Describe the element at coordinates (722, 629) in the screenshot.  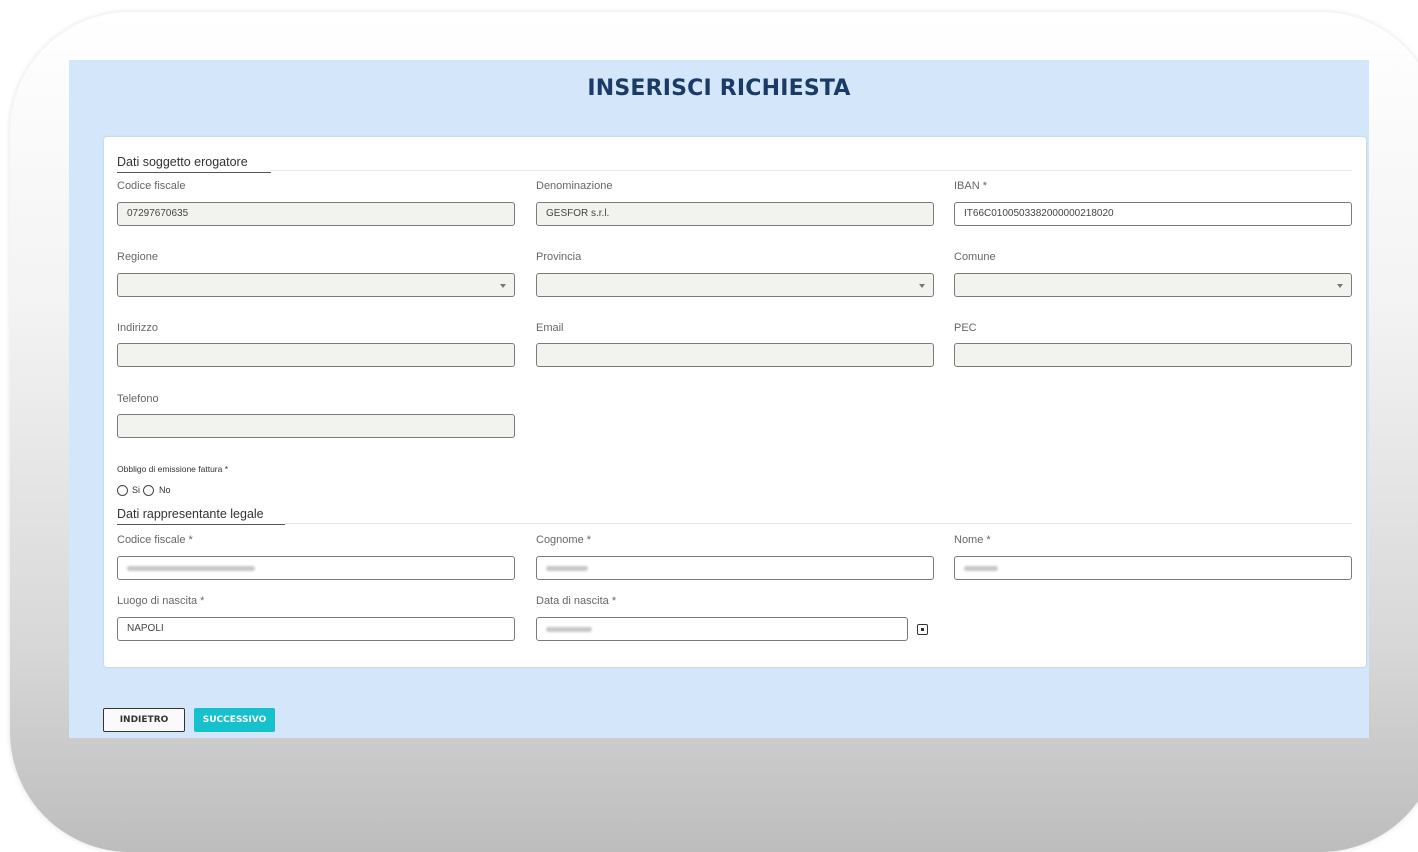
I see `data-nascita-field` at that location.